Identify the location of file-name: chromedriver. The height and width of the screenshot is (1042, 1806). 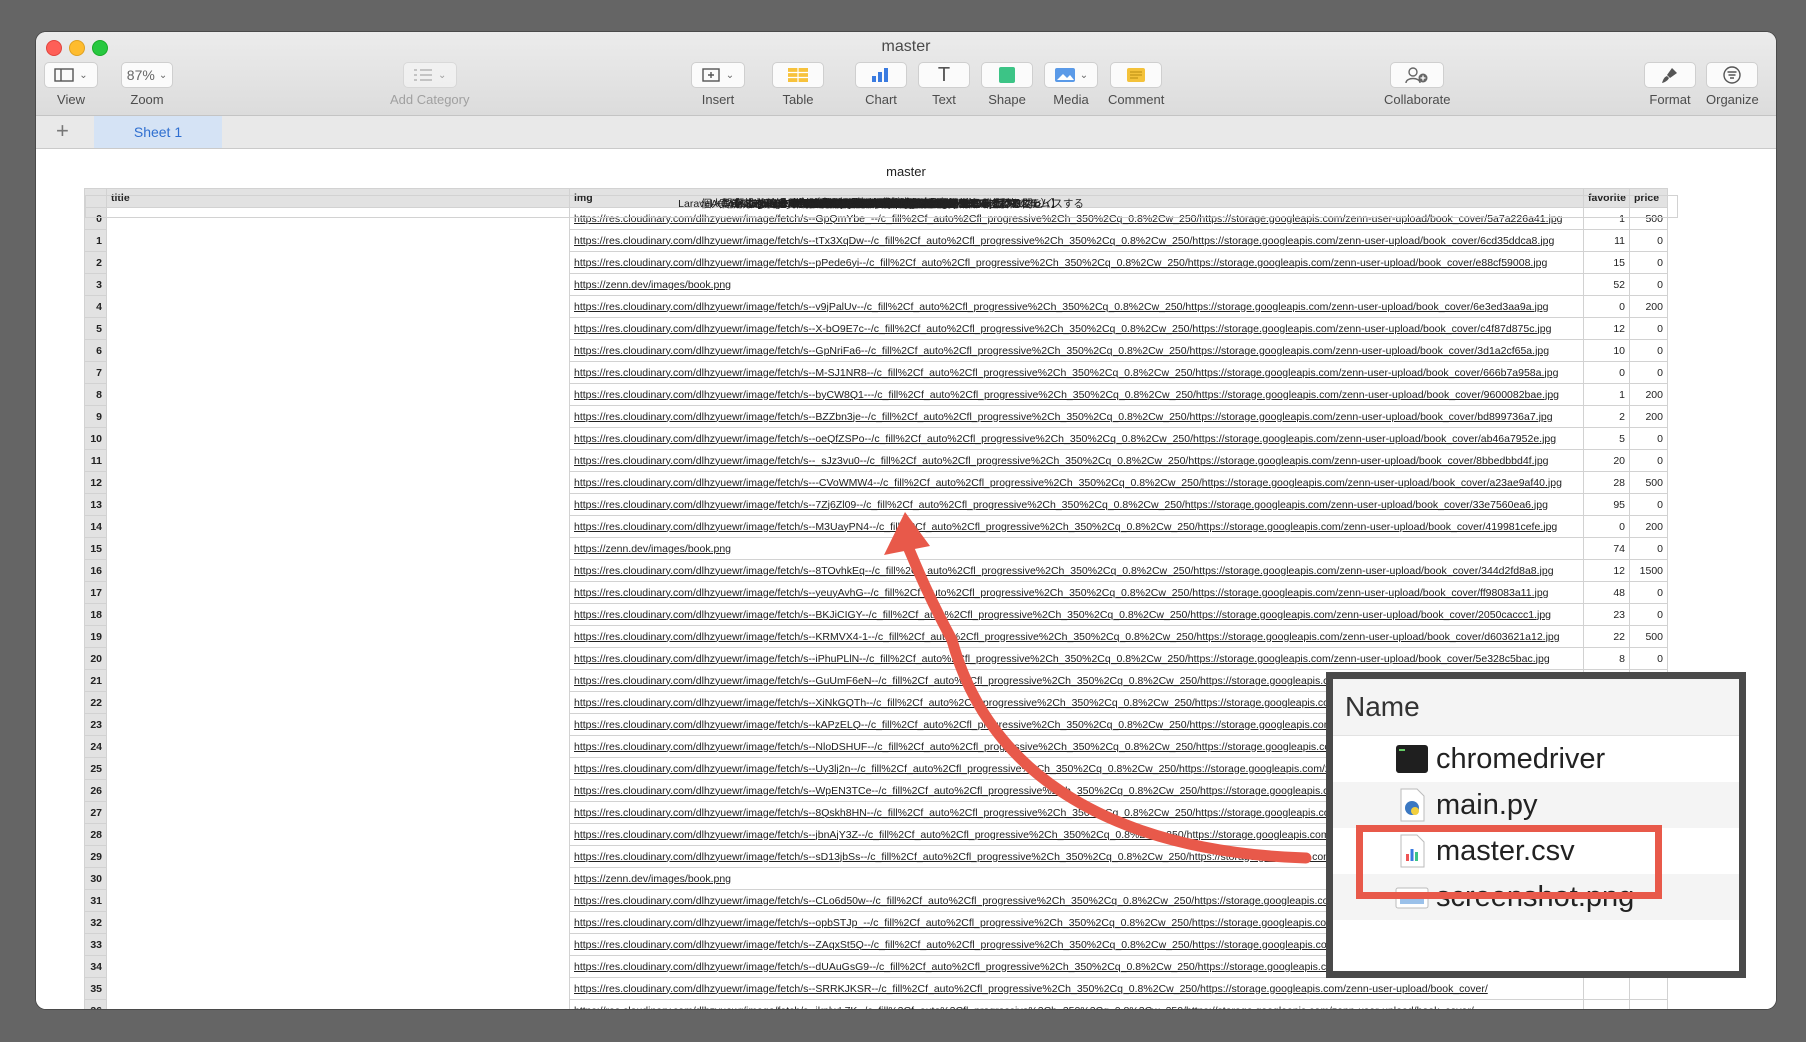
(1521, 759).